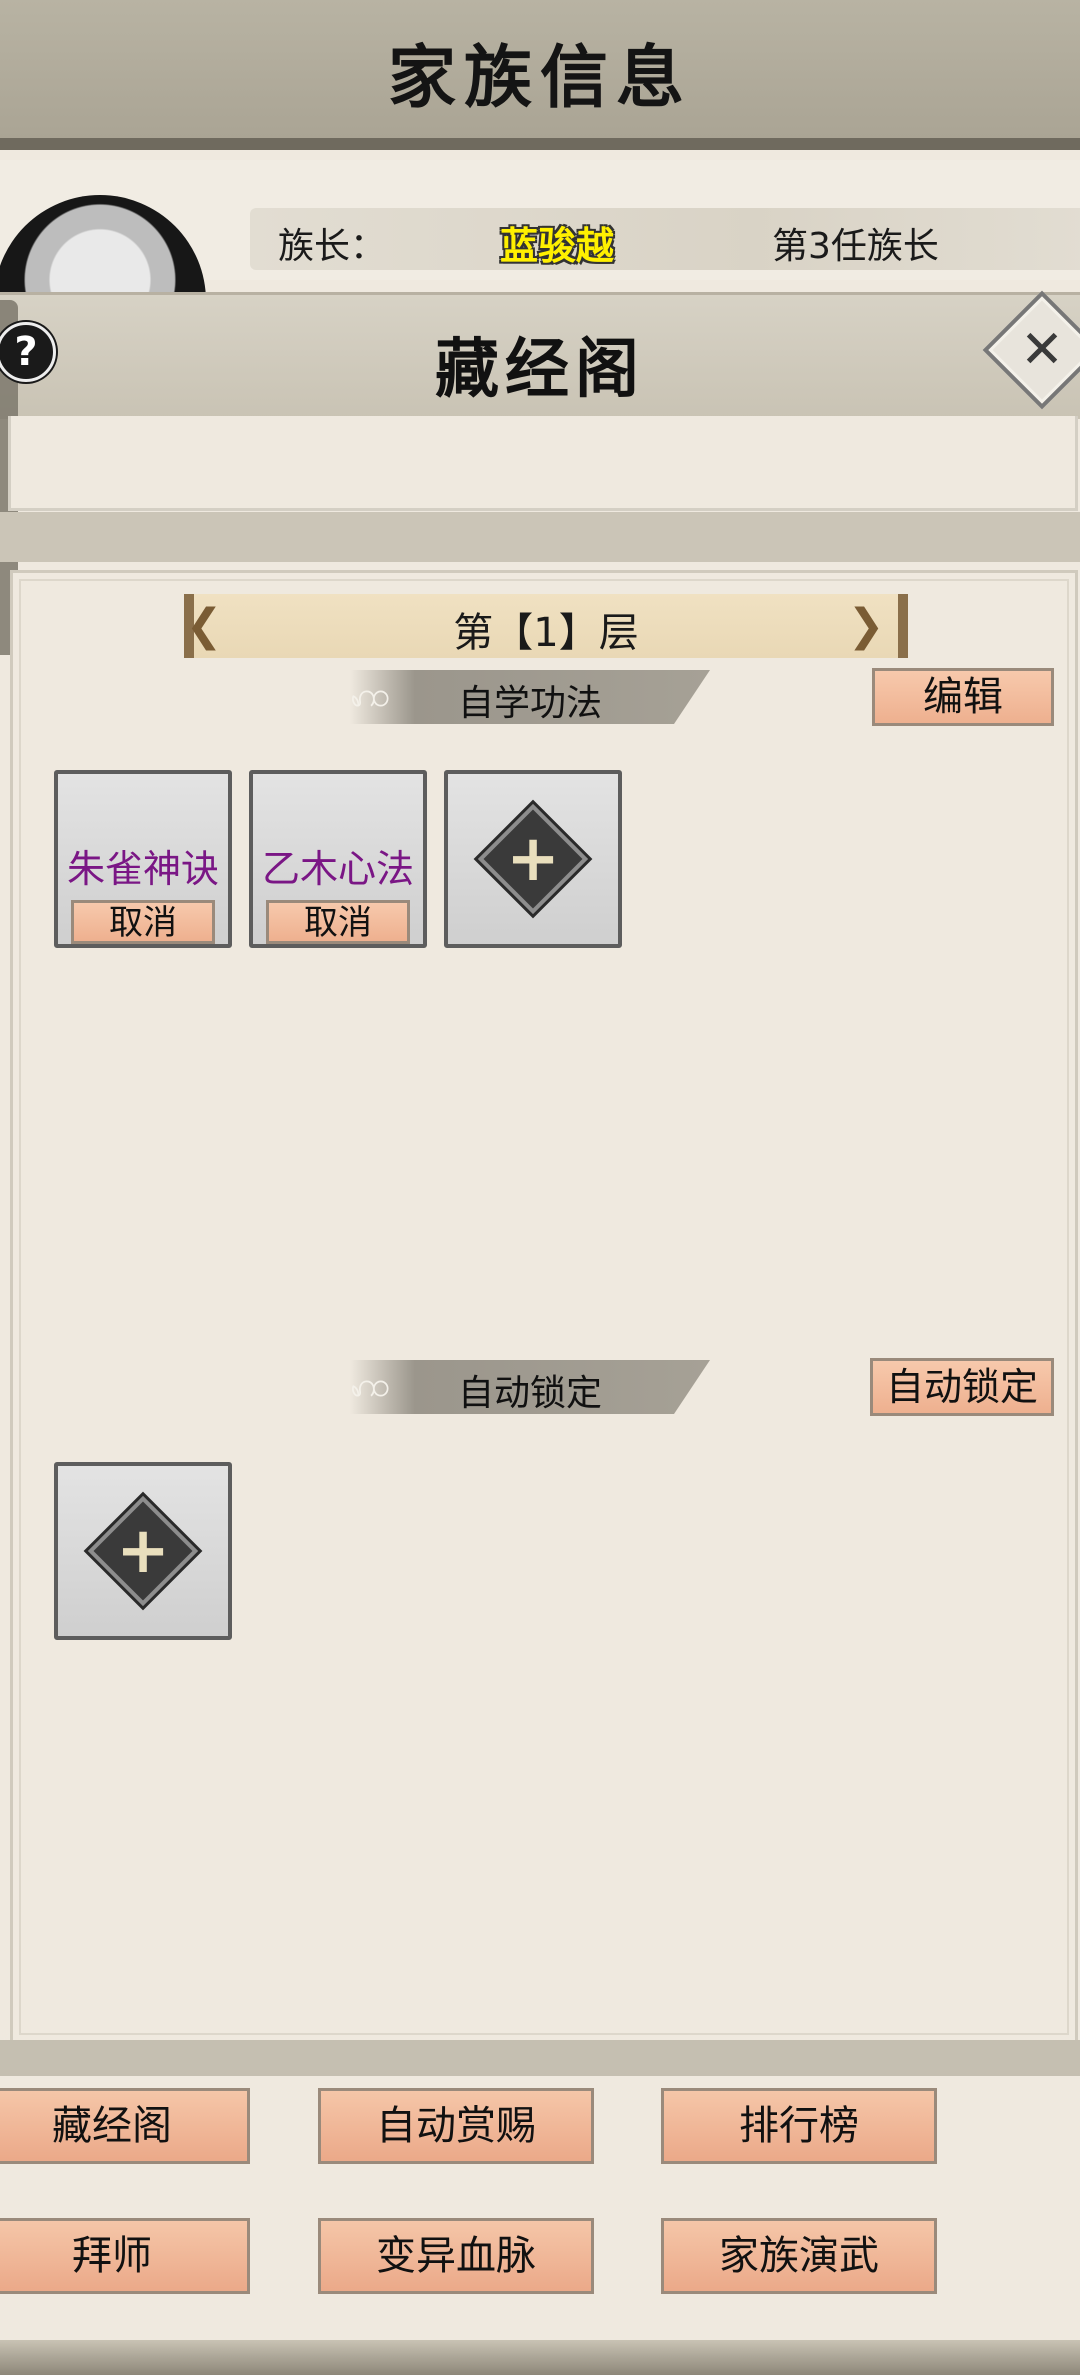  What do you see at coordinates (142, 869) in the screenshot?
I see `technique-name: 朱雀神诀` at bounding box center [142, 869].